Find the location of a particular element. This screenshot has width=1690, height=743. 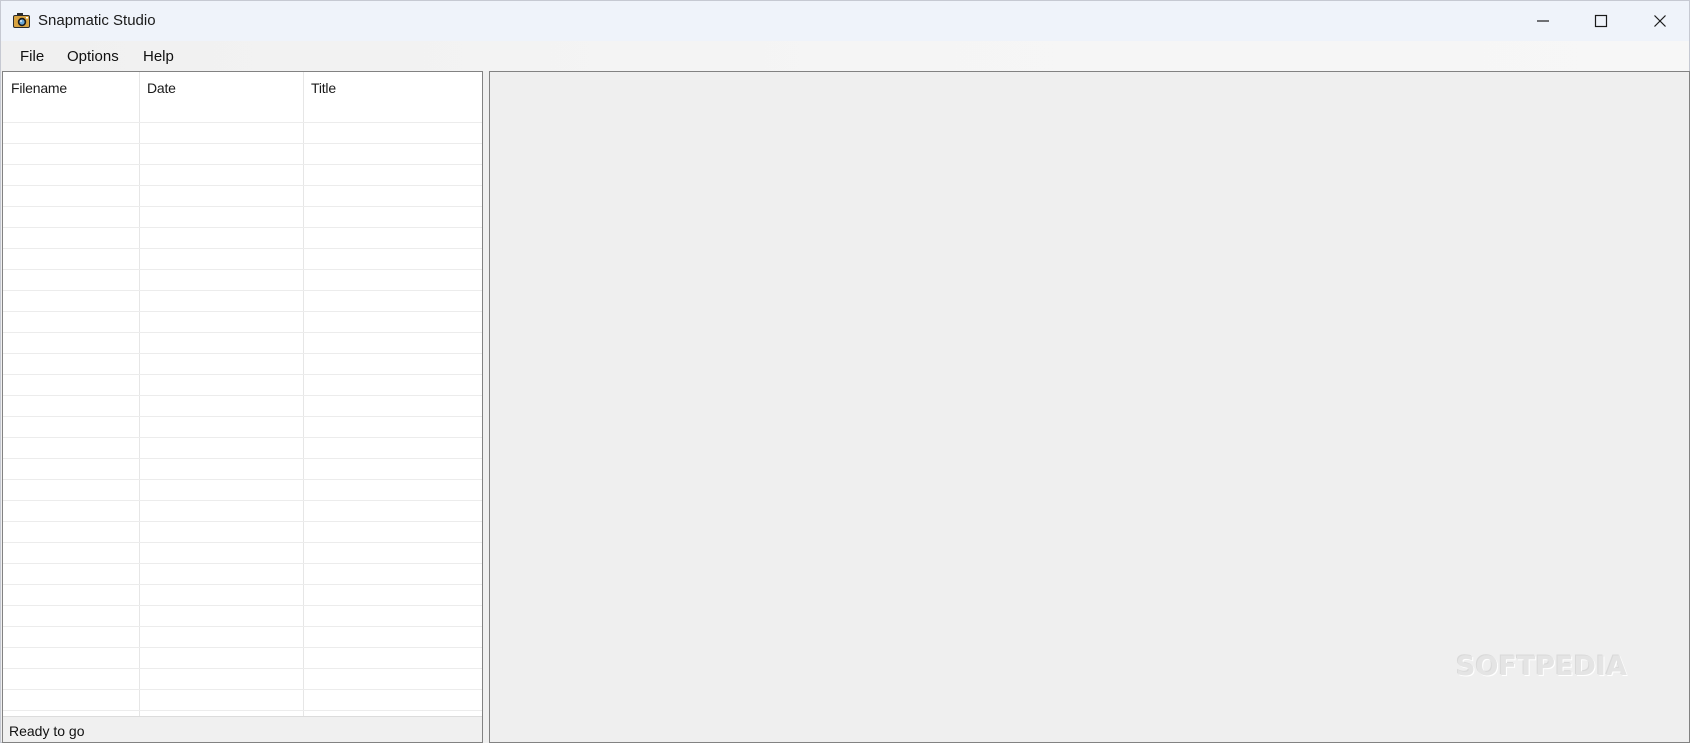

menu-bar: File Options Help is located at coordinates (845, 56).